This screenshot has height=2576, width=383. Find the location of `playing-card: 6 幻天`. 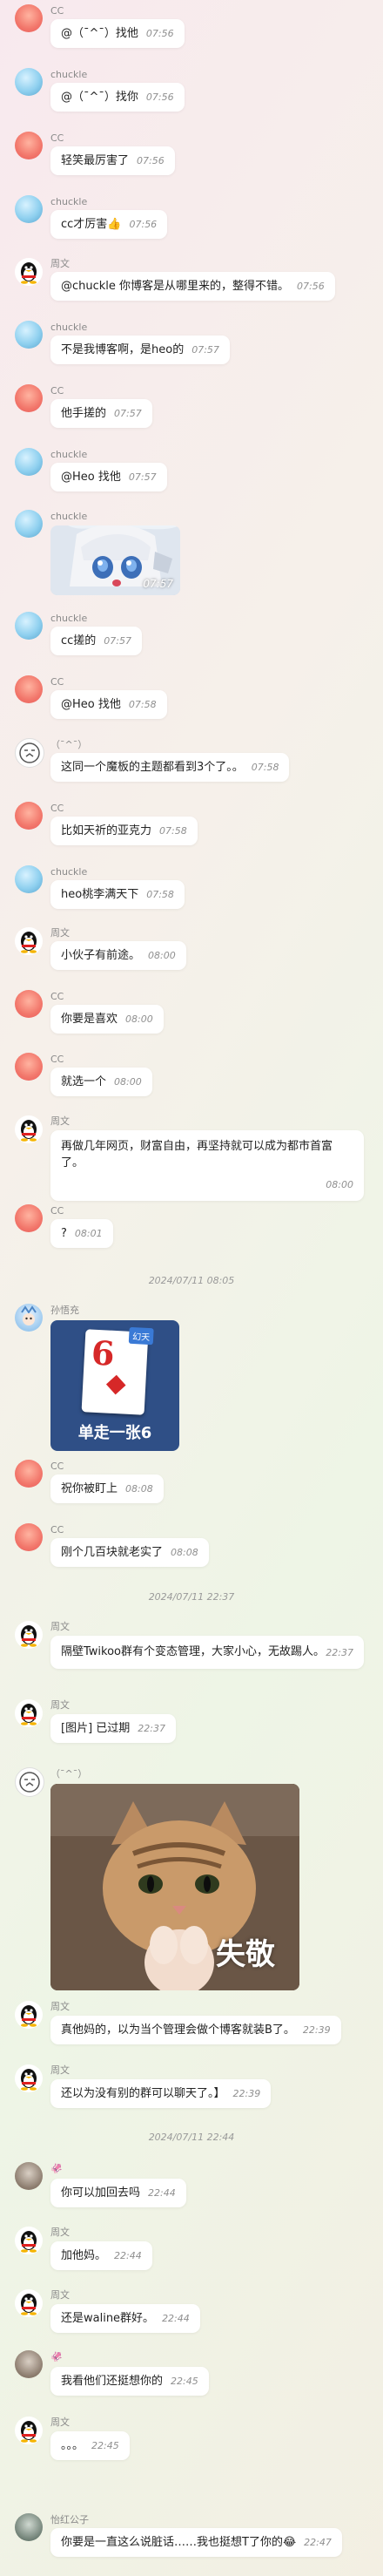

playing-card: 6 幻天 is located at coordinates (117, 1371).